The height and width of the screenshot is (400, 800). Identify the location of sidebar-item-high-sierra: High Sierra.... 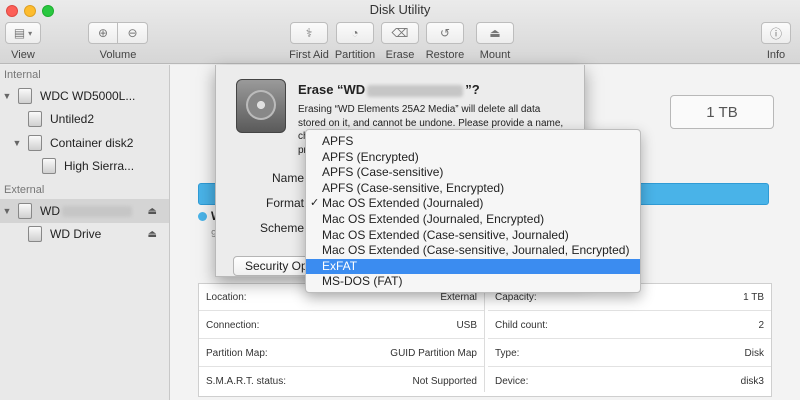
(84, 166).